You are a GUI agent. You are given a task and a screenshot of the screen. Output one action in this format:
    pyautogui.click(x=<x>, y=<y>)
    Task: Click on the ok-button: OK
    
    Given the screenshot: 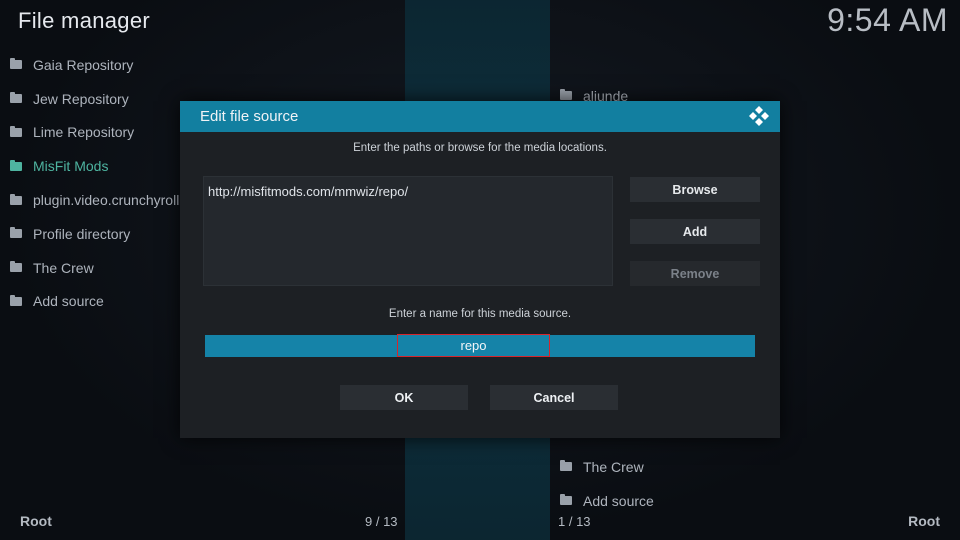 What is the action you would take?
    pyautogui.click(x=404, y=397)
    